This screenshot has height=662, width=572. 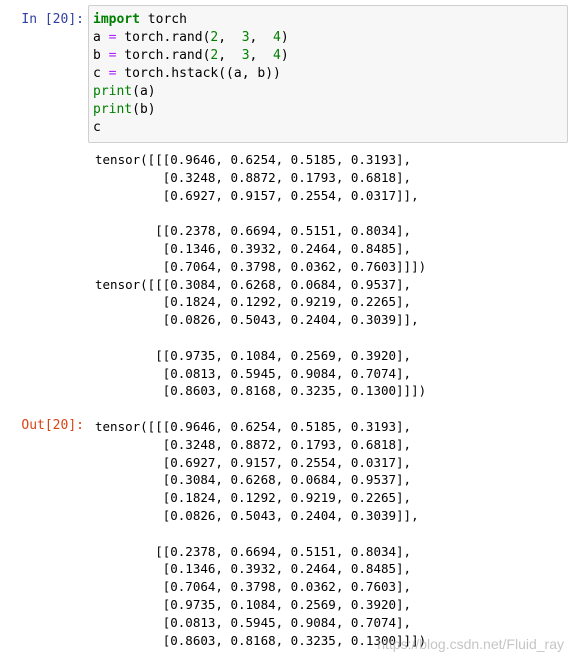 What do you see at coordinates (253, 587) in the screenshot?
I see `output-line: [0.7064, 0.3798, 0.0362, 0.7603],` at bounding box center [253, 587].